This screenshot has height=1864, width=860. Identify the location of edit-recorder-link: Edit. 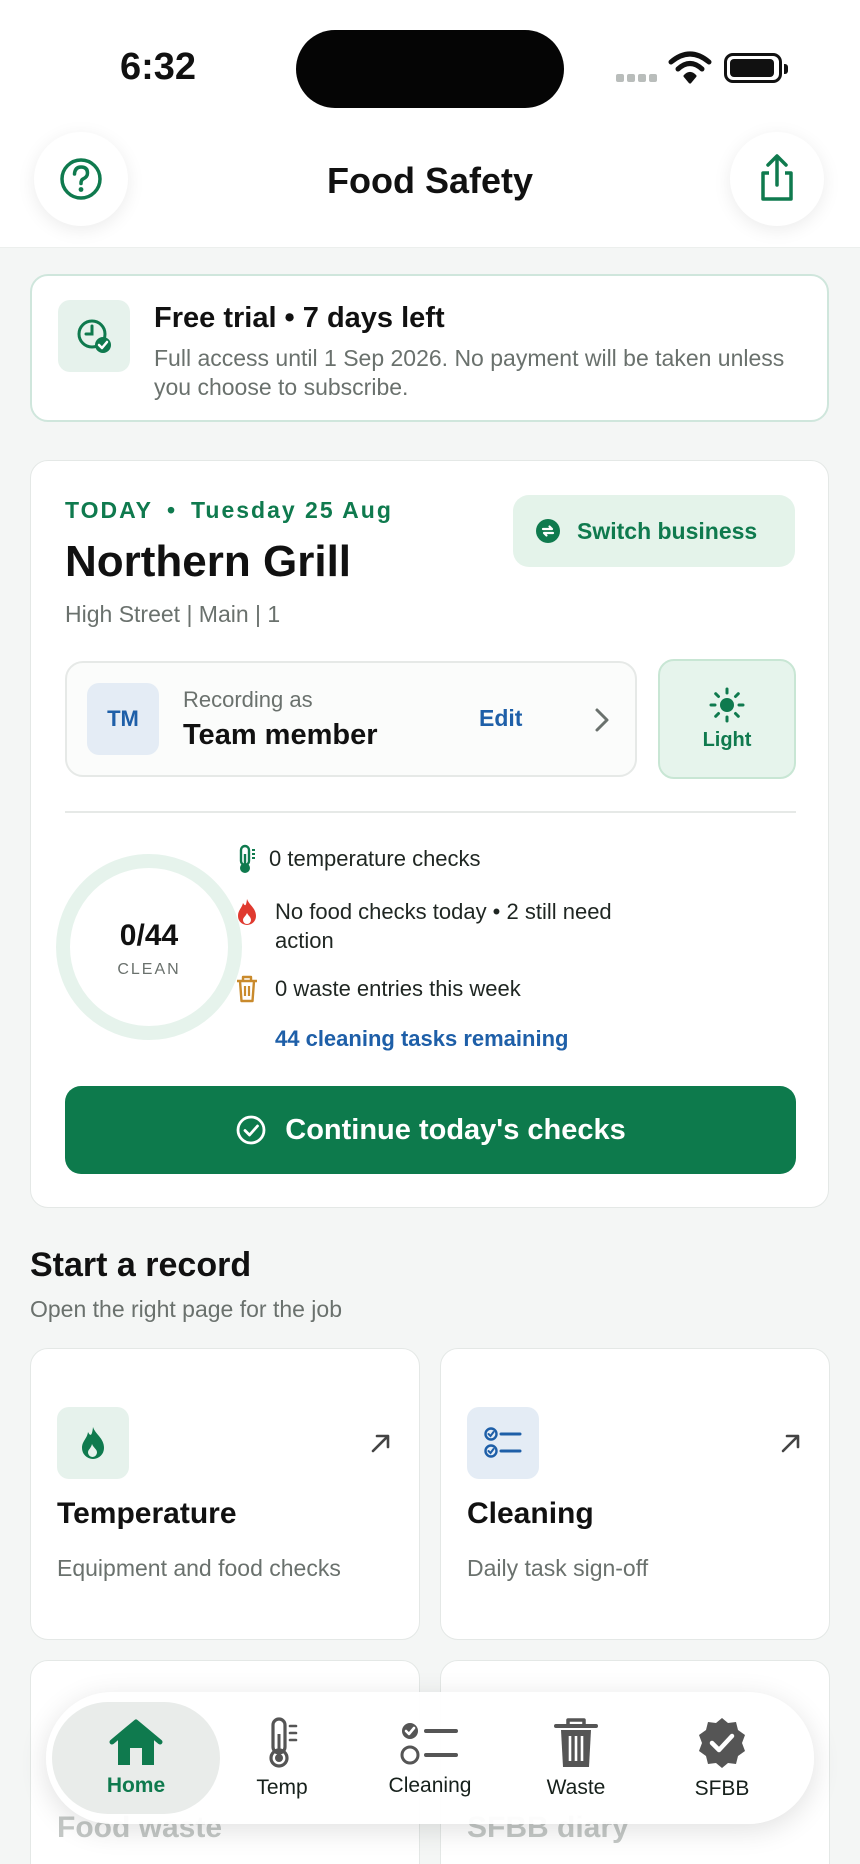
(500, 718).